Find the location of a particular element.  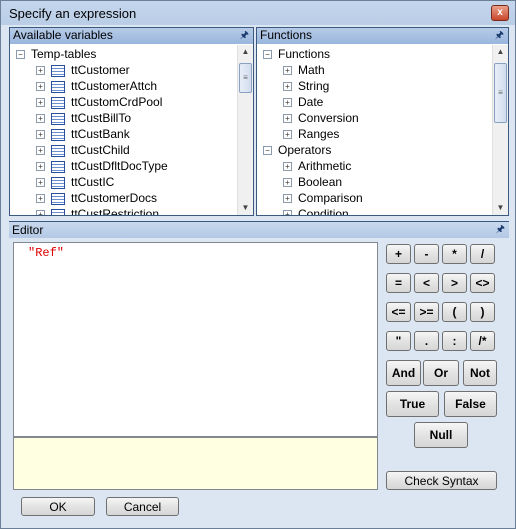

not-button: Not is located at coordinates (480, 373).